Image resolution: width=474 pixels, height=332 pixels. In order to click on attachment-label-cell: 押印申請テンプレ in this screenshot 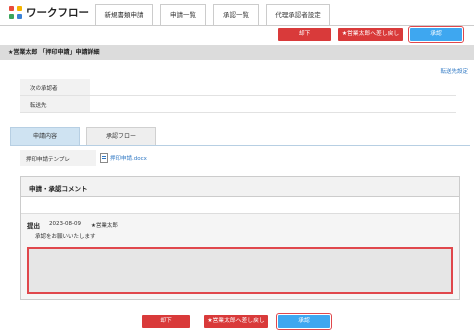, I will do `click(58, 158)`.